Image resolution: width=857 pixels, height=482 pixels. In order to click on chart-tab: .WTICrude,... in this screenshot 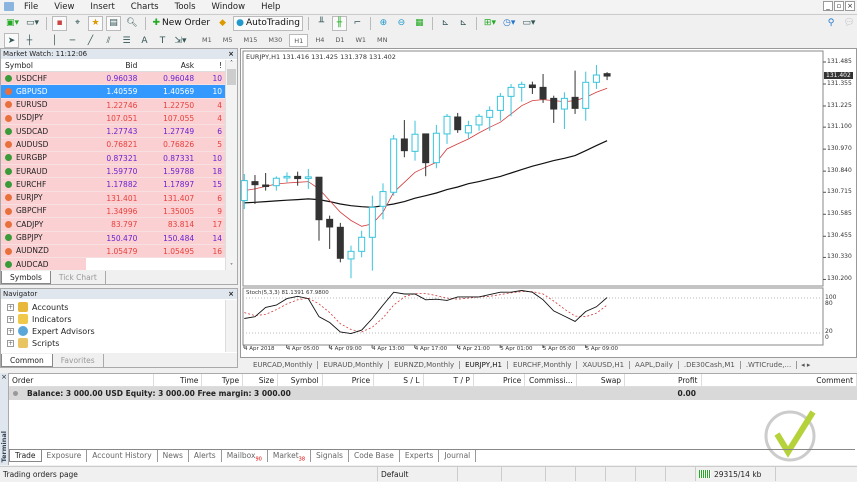, I will do `click(769, 365)`.